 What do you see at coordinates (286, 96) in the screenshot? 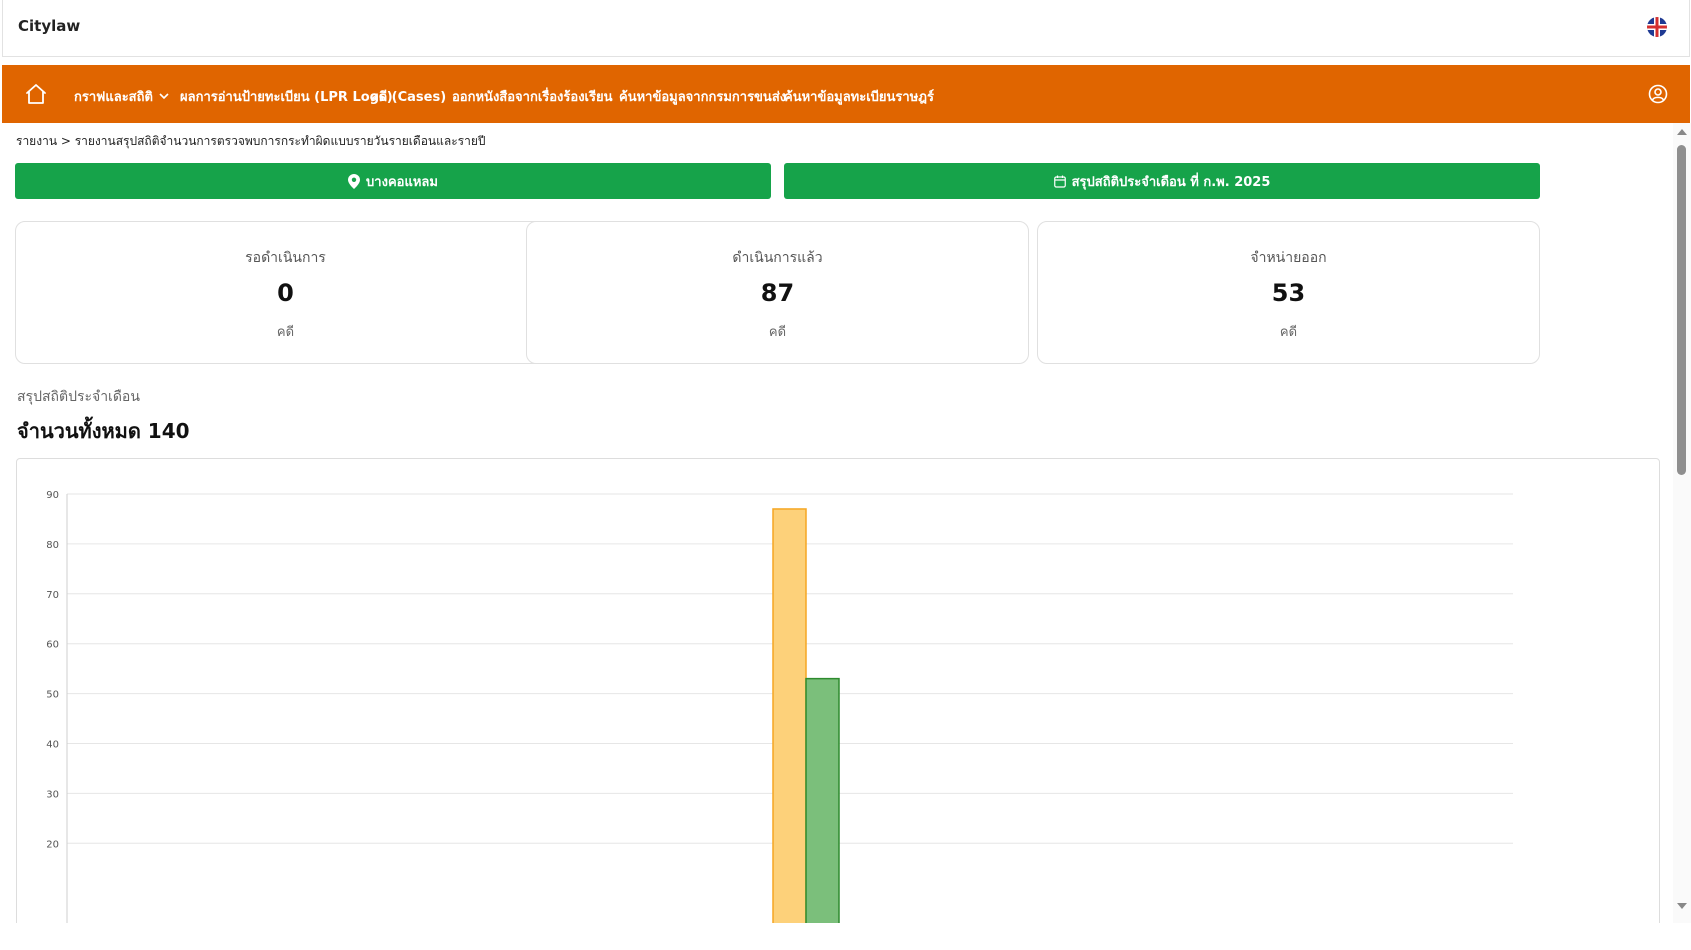
I see `nav-lpr-logs: ผลการอ่านป้ายทะเบียน (LPR Logs)` at bounding box center [286, 96].